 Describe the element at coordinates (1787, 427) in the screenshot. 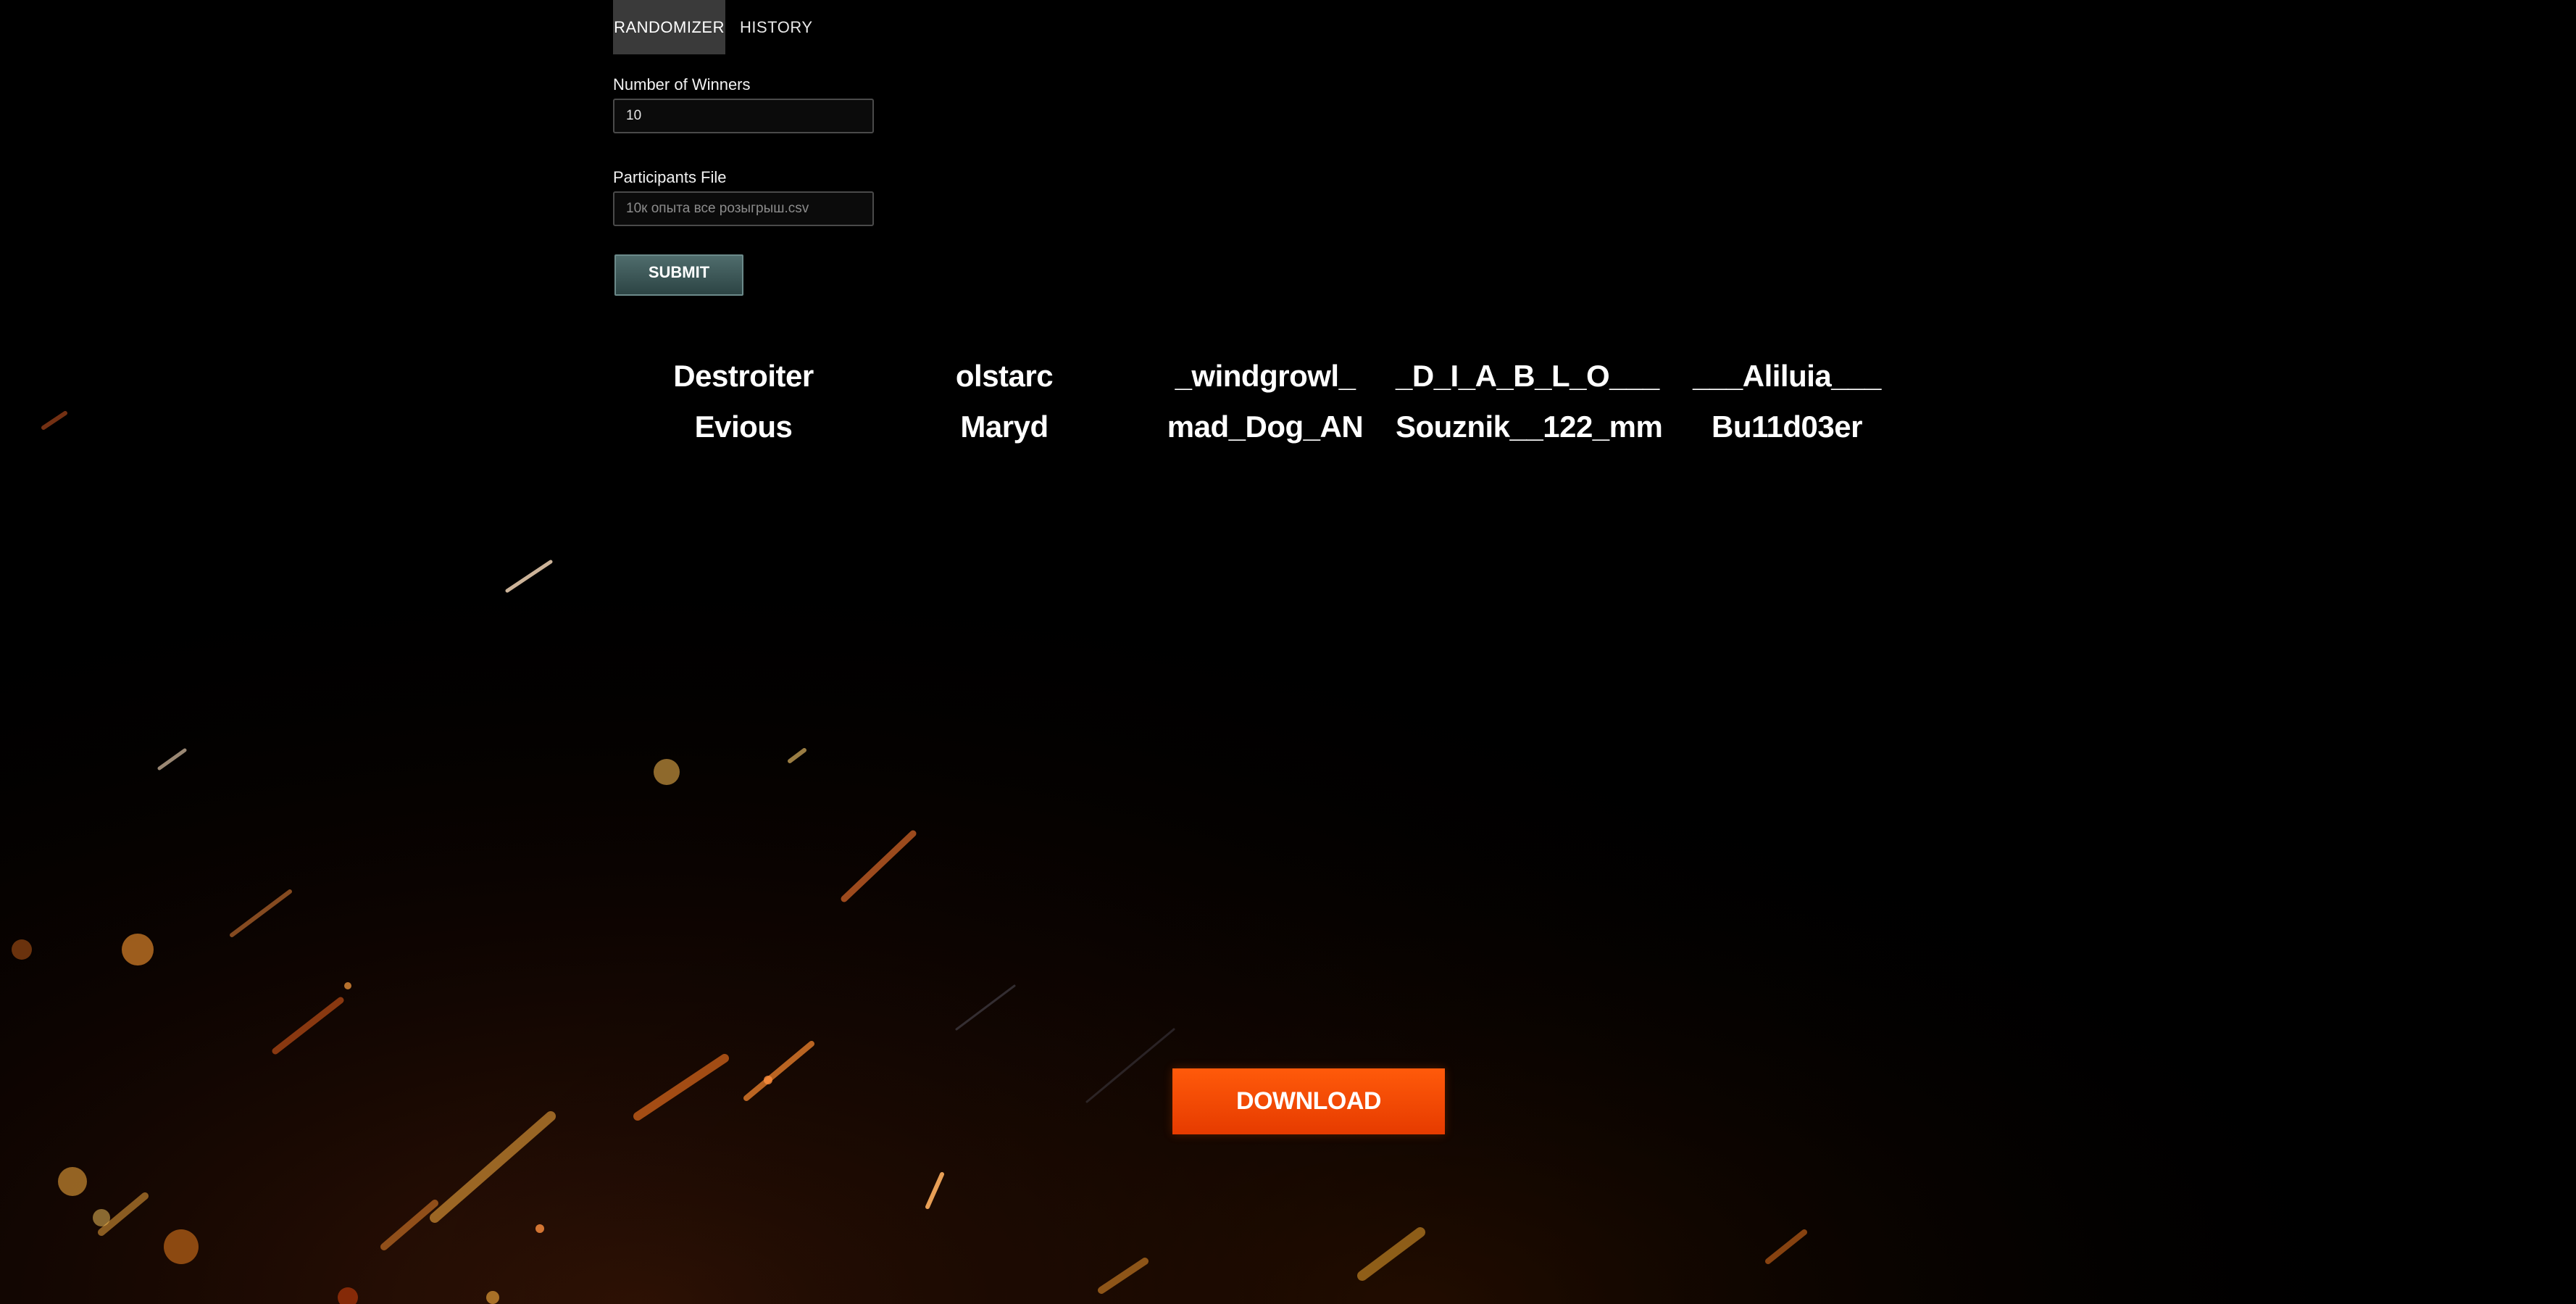

I see `winner-name: Bu11d03er` at that location.